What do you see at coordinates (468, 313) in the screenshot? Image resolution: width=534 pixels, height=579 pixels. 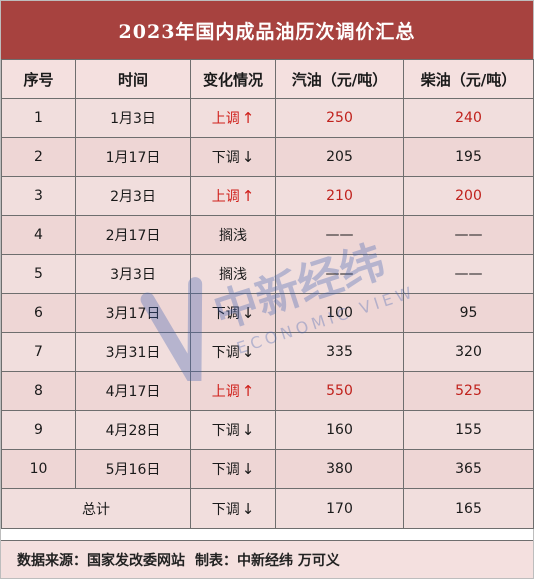 I see `row-diesel: 95` at bounding box center [468, 313].